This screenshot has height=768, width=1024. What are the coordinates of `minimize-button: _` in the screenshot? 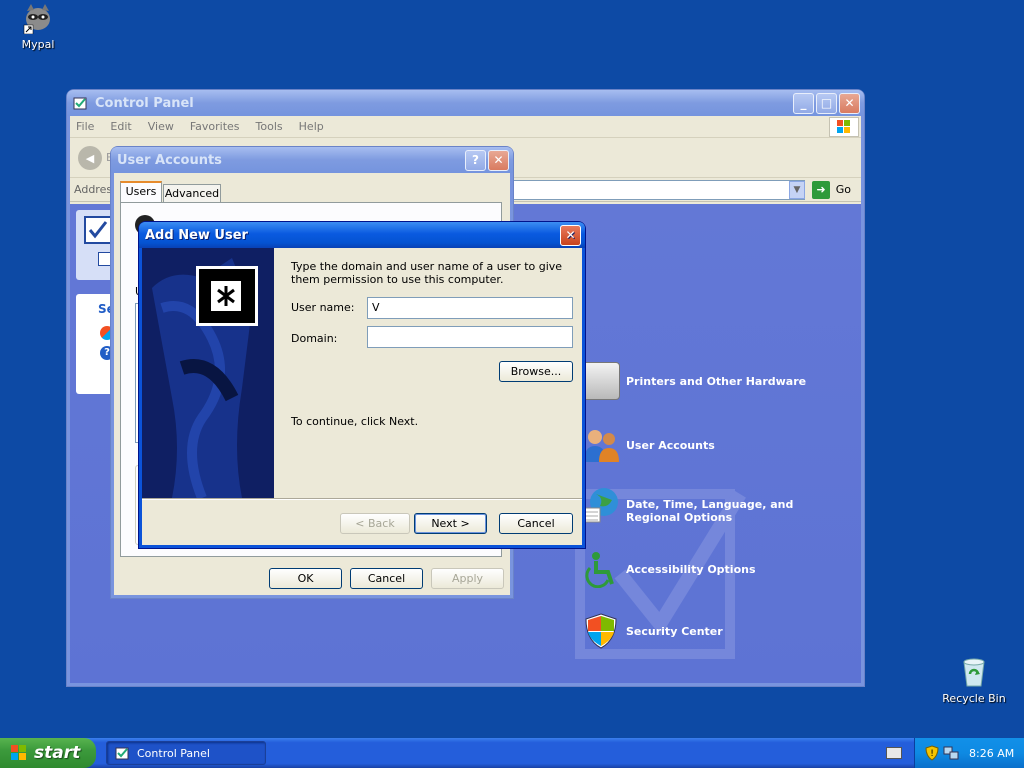 It's located at (803, 103).